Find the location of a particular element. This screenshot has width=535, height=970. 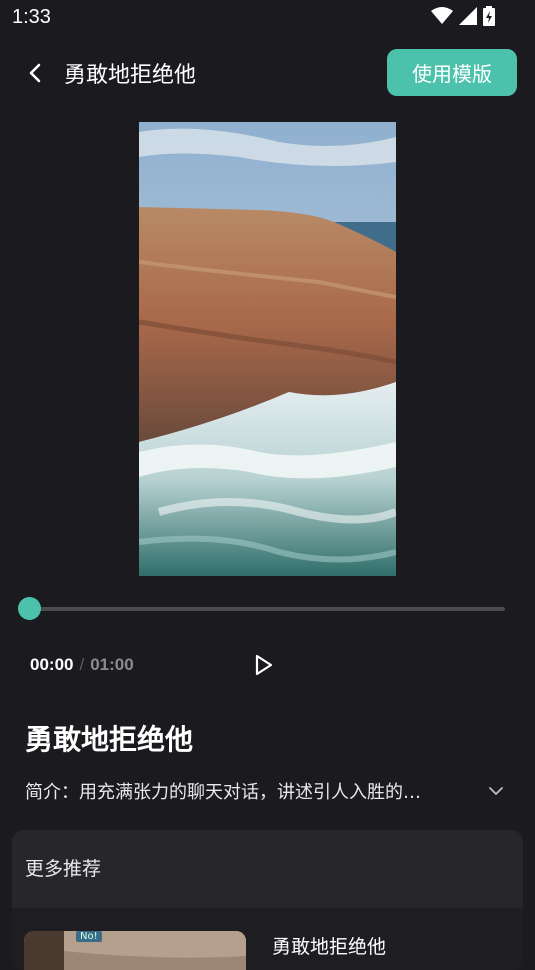

play-button is located at coordinates (263, 665).